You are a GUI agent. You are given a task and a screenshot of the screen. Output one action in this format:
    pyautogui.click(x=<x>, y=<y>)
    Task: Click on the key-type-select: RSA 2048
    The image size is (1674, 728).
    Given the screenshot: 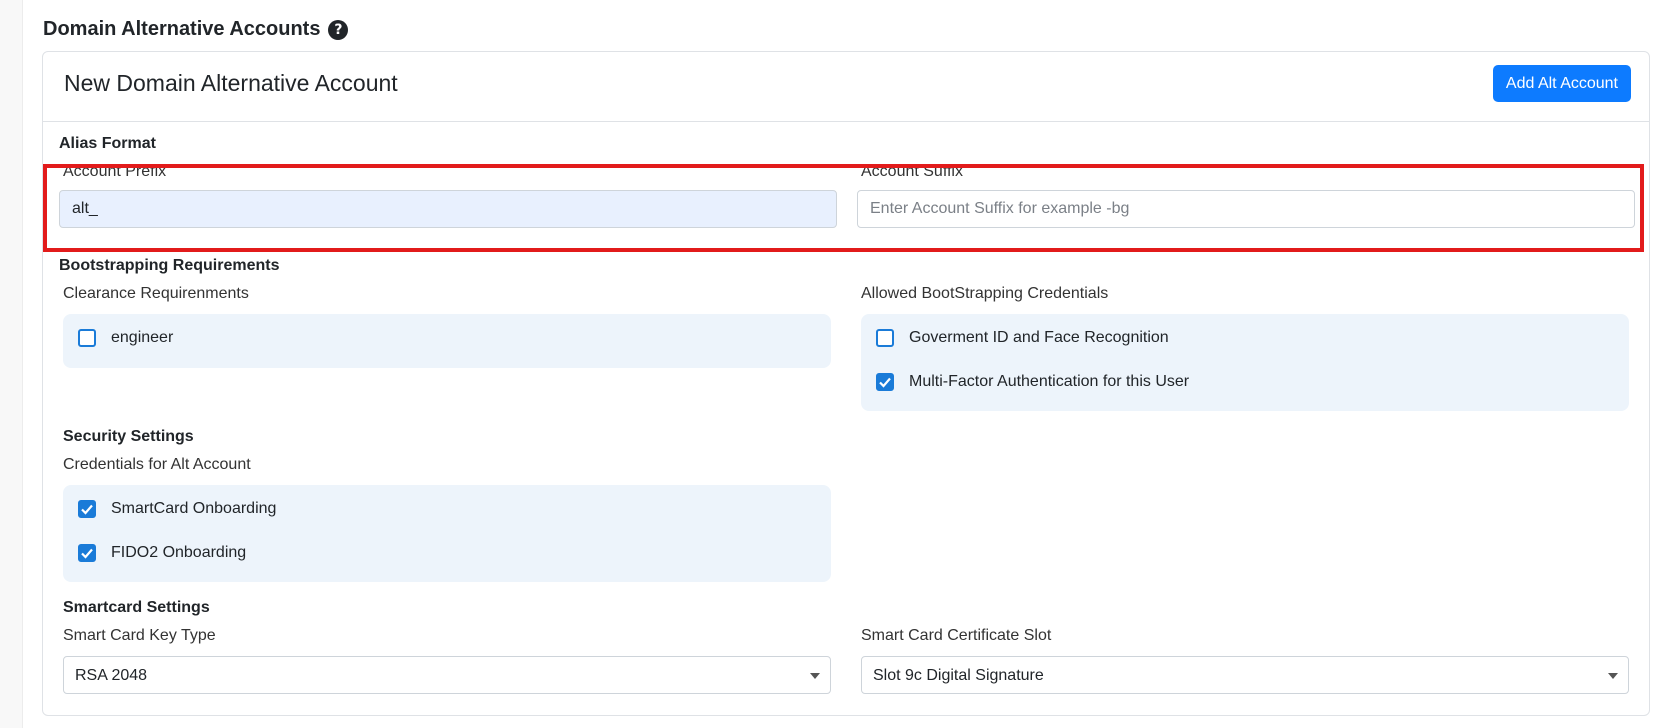 What is the action you would take?
    pyautogui.click(x=447, y=675)
    